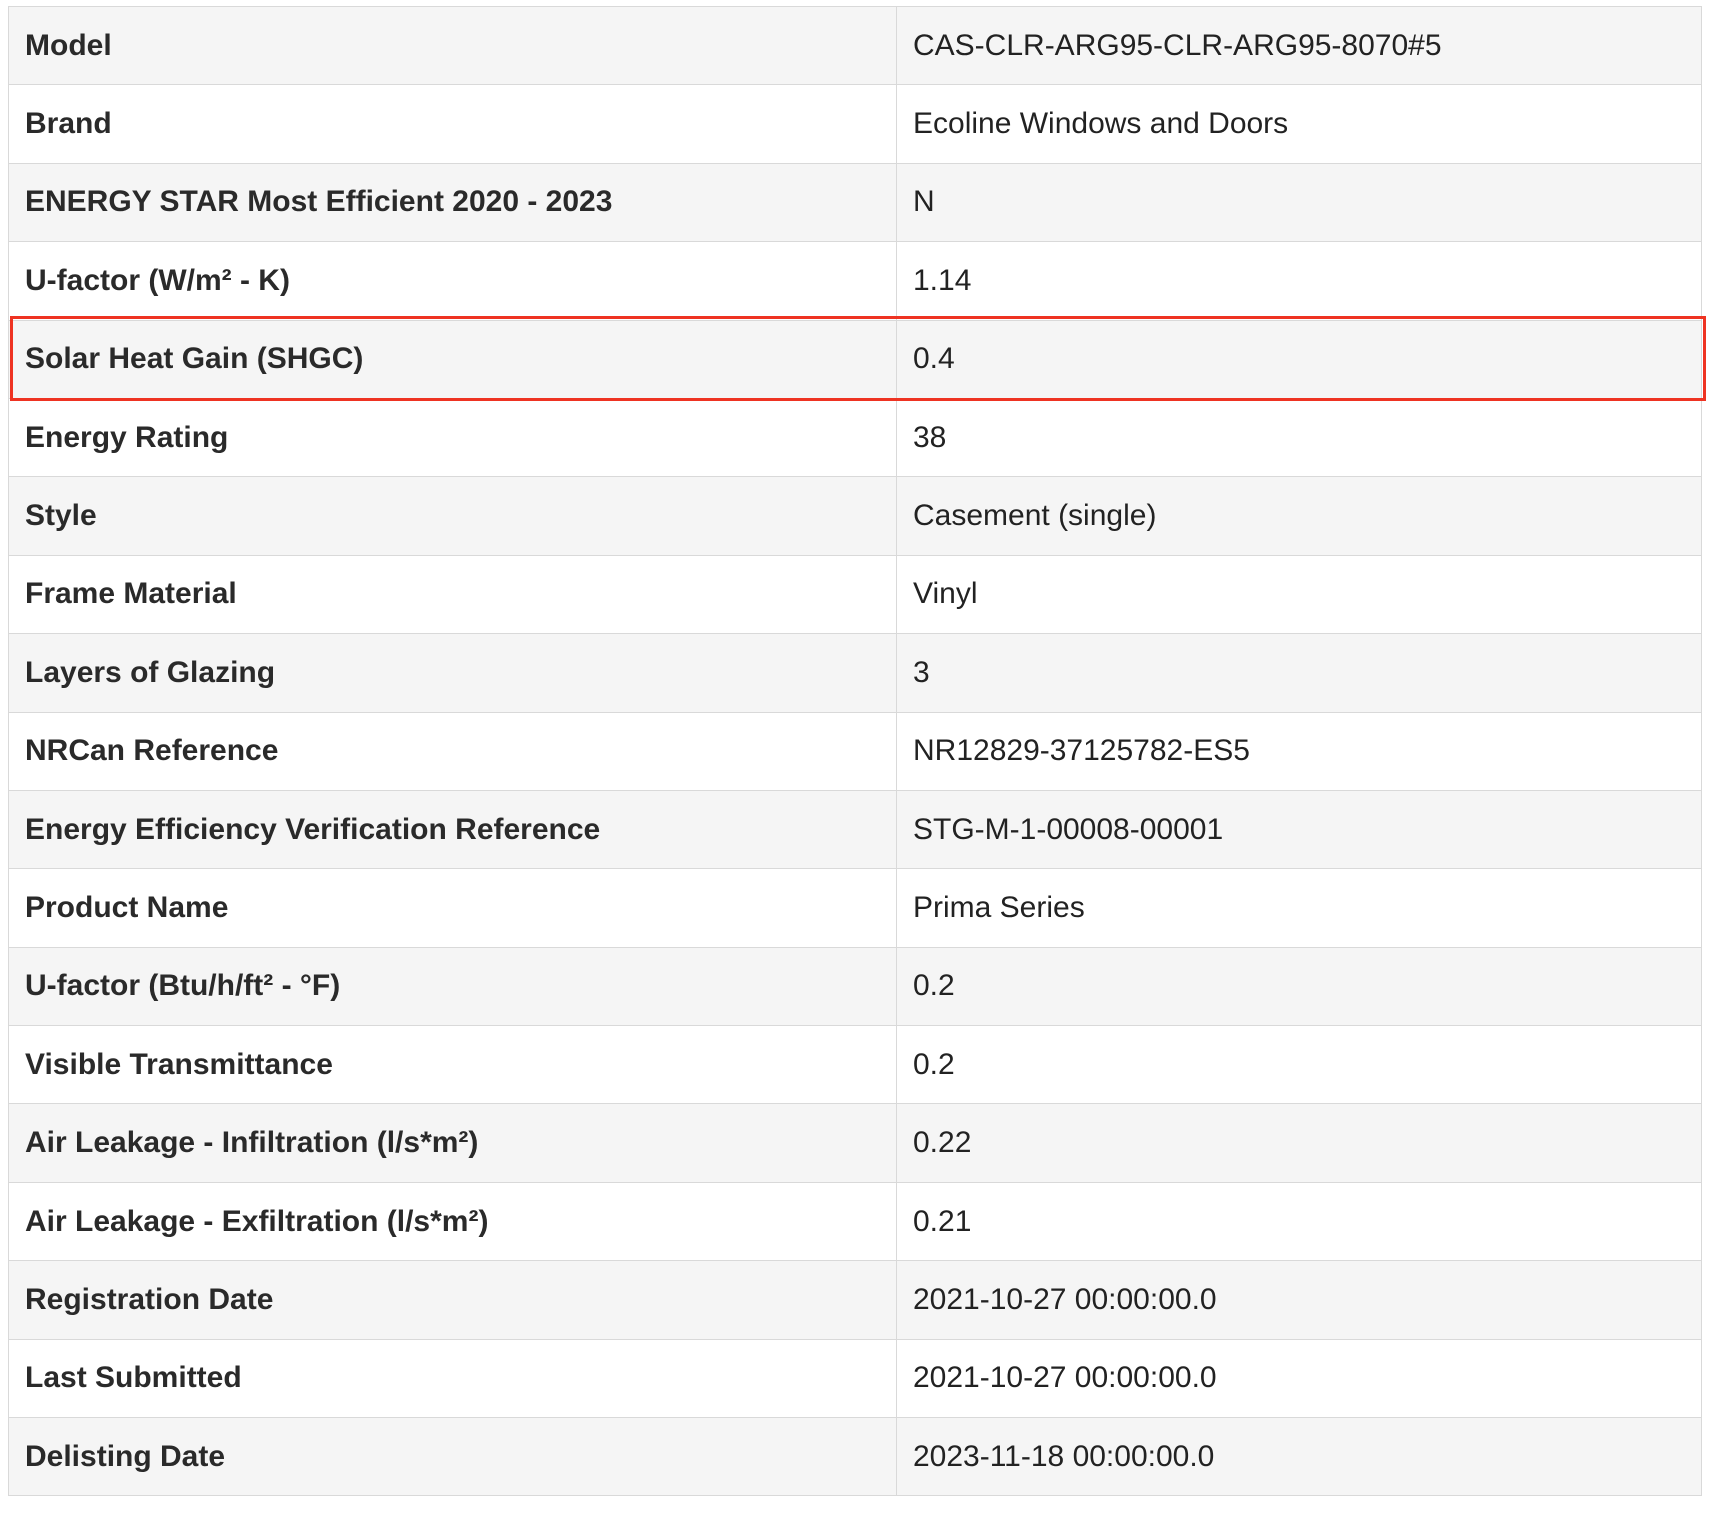  What do you see at coordinates (1299, 751) in the screenshot?
I see `row-value: NR12829-37125782-ES5` at bounding box center [1299, 751].